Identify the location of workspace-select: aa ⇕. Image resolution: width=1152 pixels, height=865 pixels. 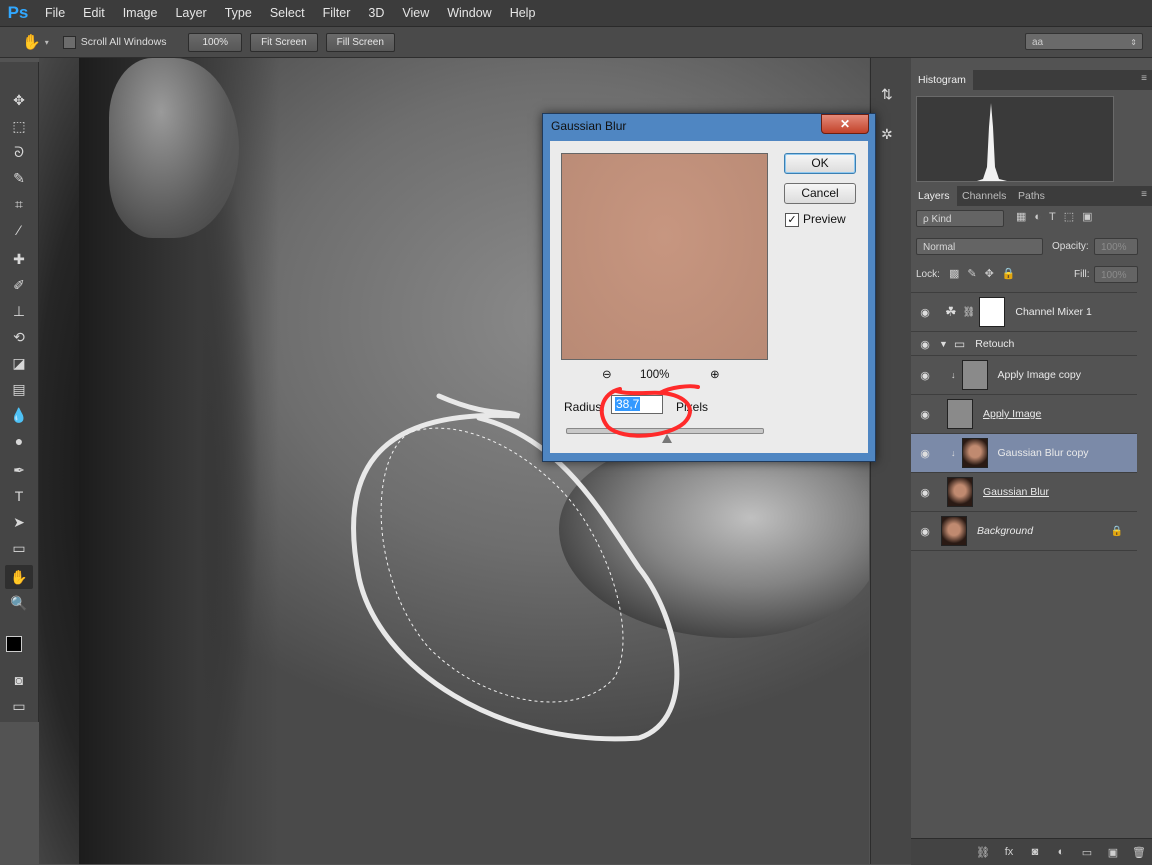
(1084, 41).